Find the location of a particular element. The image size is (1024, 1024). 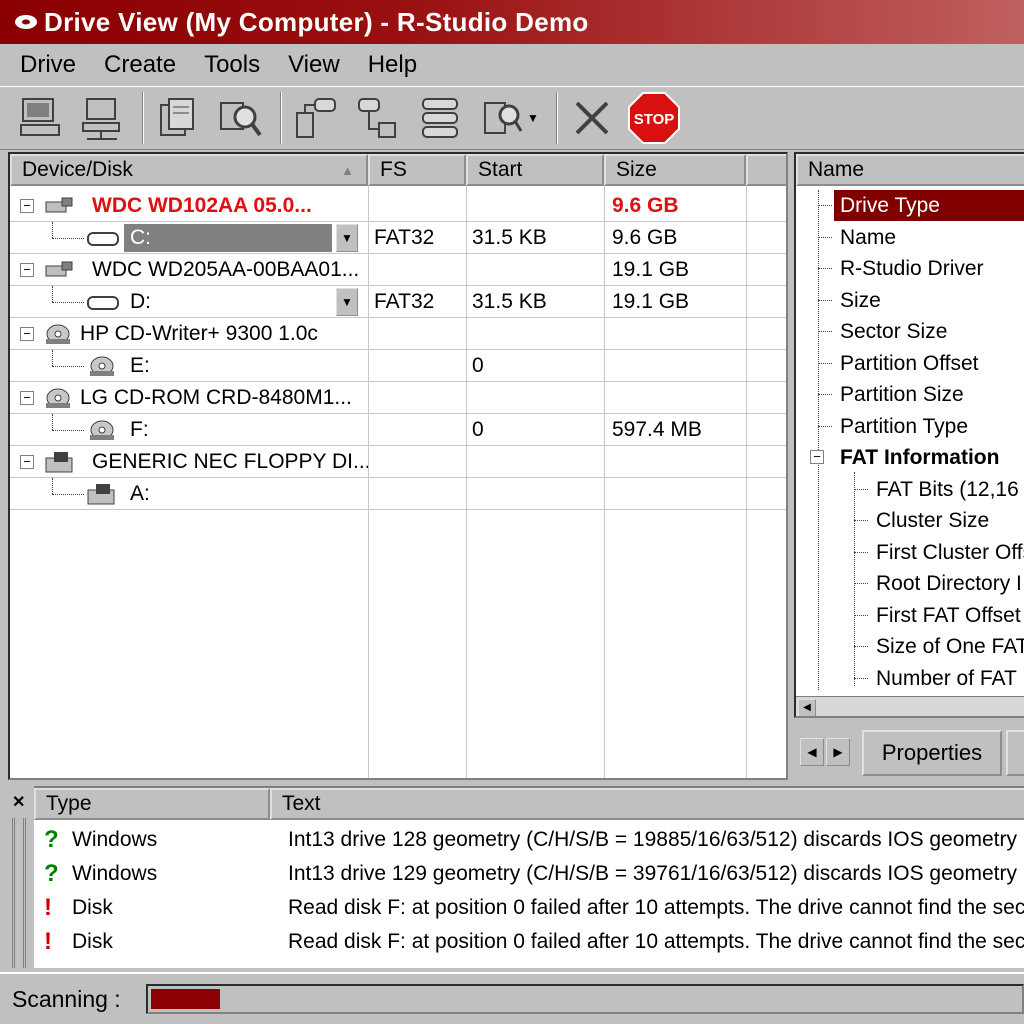

partition-size: 597.4 MB is located at coordinates (657, 429).